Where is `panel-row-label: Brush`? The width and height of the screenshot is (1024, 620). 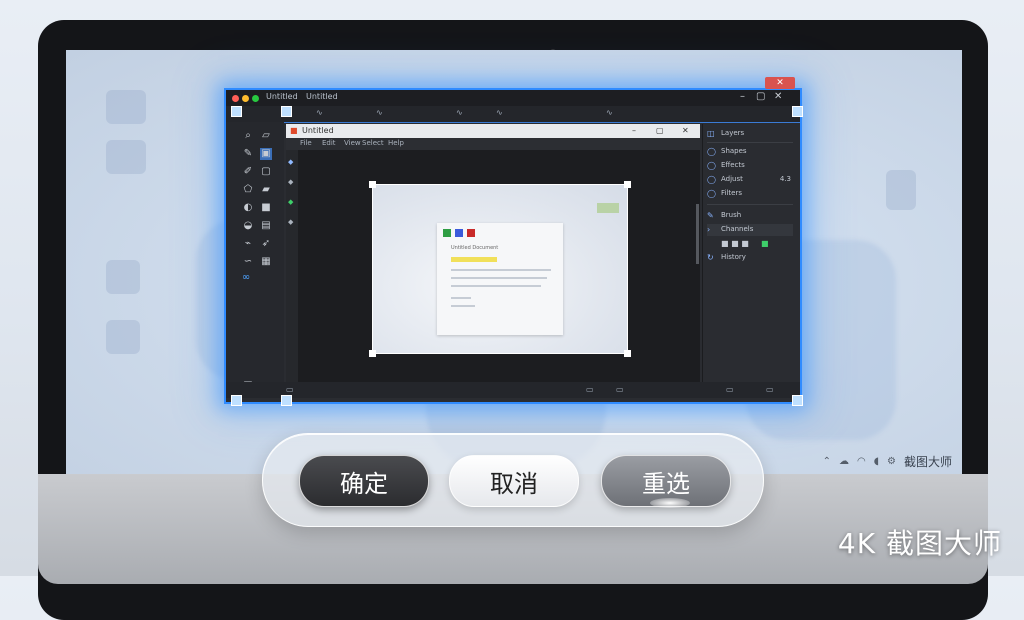
panel-row-label: Brush is located at coordinates (731, 215).